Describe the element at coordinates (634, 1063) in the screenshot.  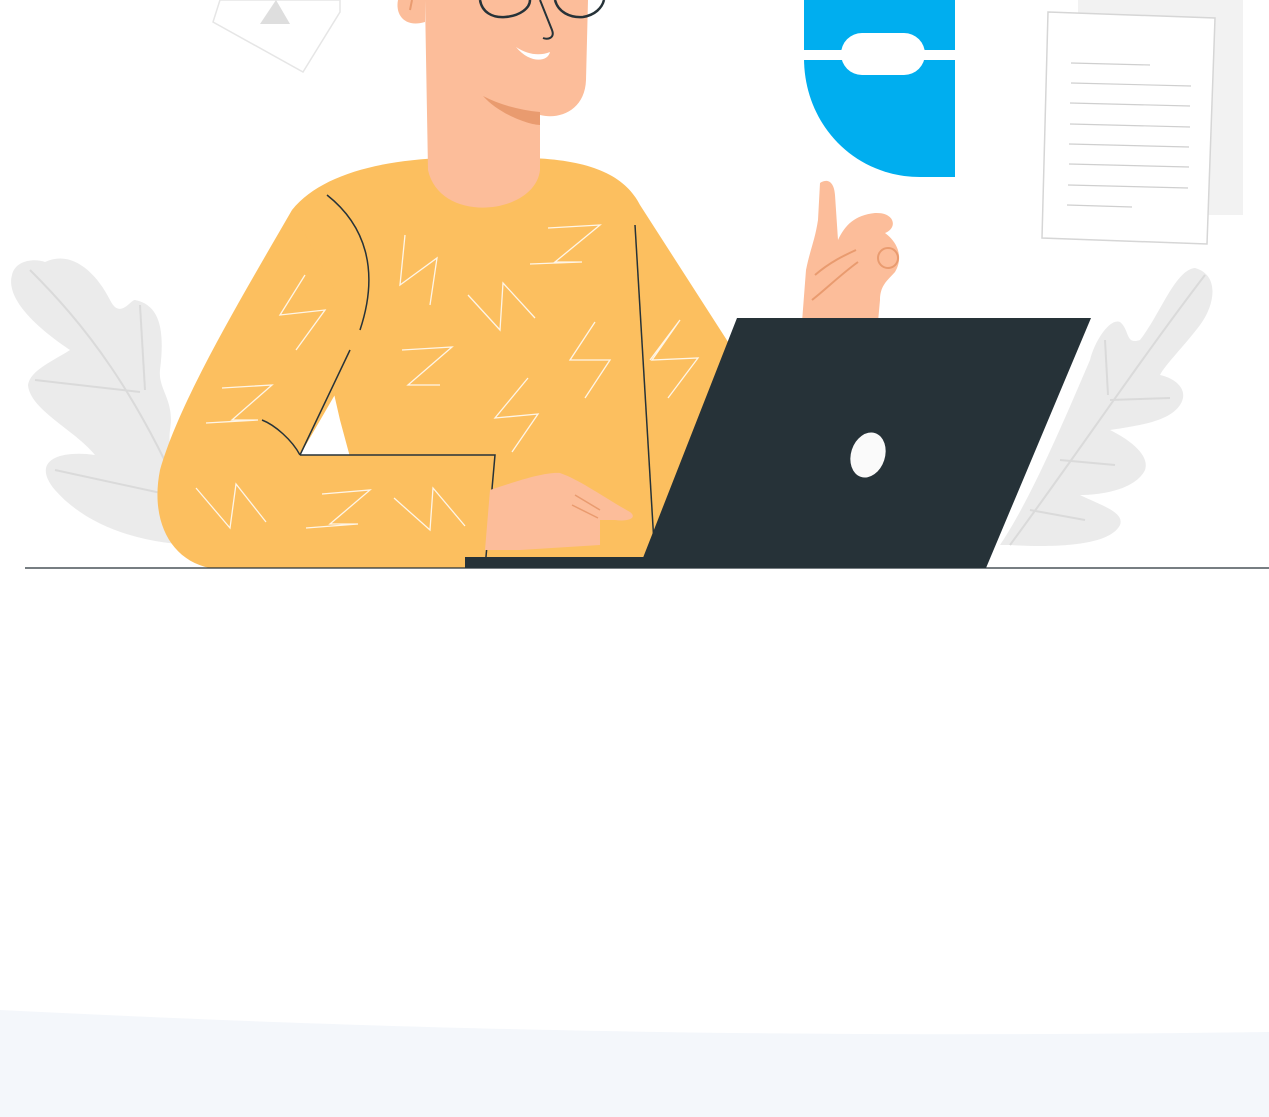
I see `bottom-wave-band` at that location.